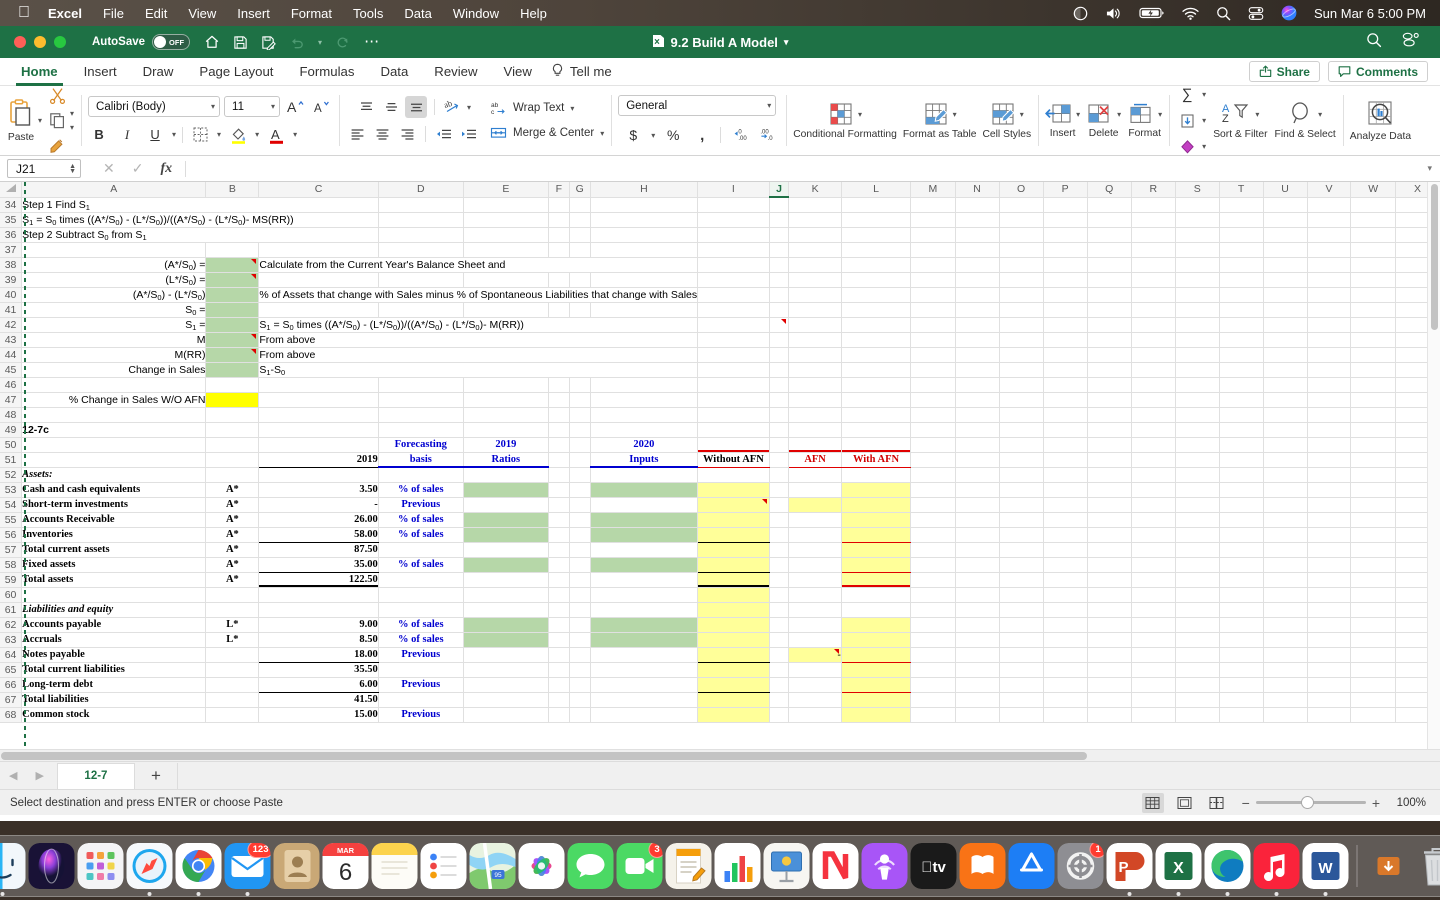 The image size is (1440, 900). I want to click on cell-N40, so click(977, 295).